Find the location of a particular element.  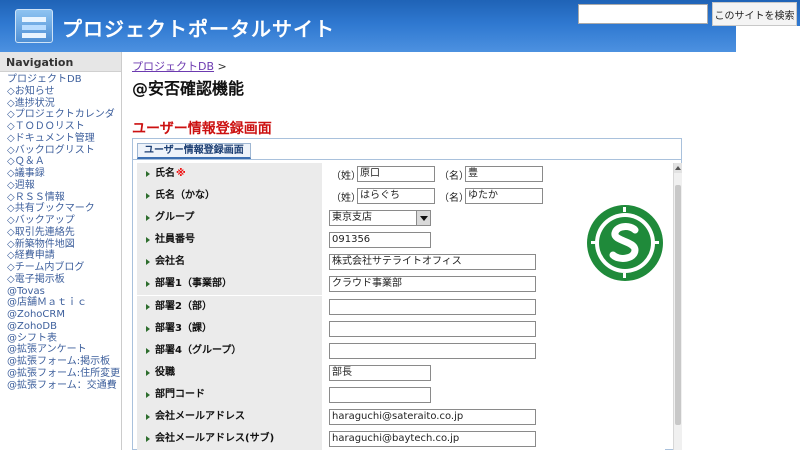

nav-item-zoho-crm: @ZohoCRM is located at coordinates (64, 315).